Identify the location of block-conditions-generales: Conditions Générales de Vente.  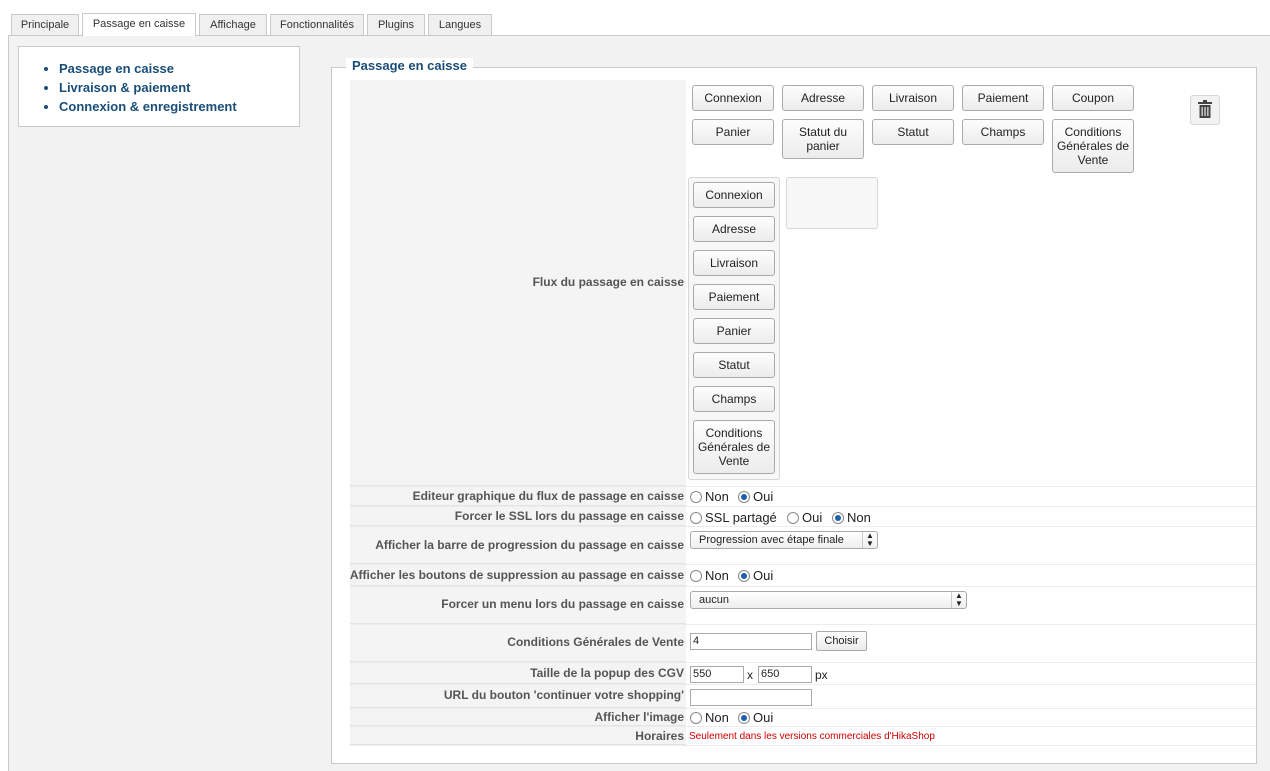
(1093, 146).